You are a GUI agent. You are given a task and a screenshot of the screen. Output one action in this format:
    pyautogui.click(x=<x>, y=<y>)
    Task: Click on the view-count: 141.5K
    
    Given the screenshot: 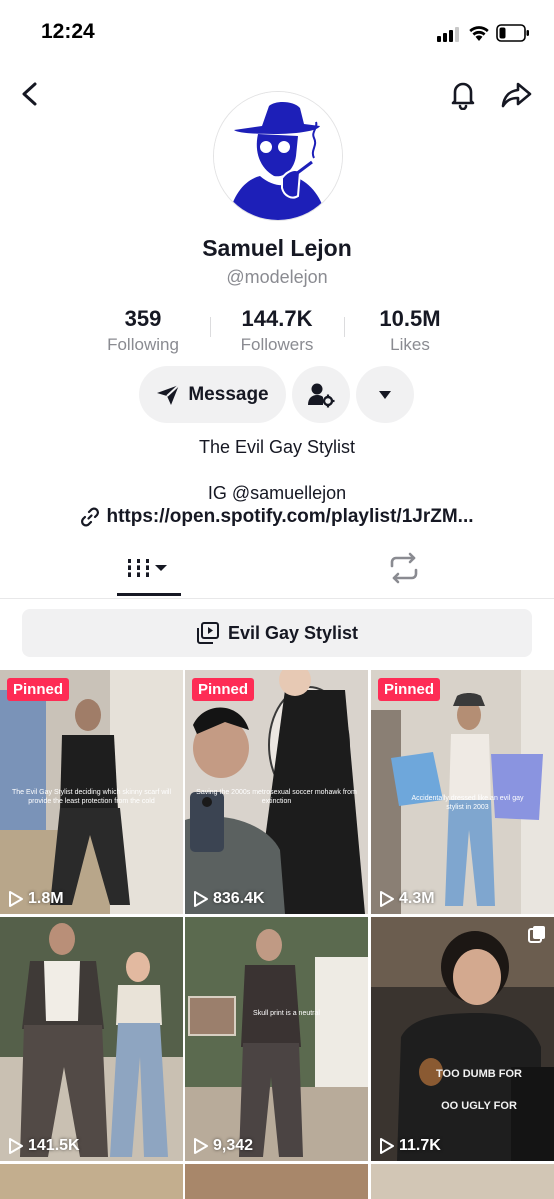 What is the action you would take?
    pyautogui.click(x=44, y=1146)
    